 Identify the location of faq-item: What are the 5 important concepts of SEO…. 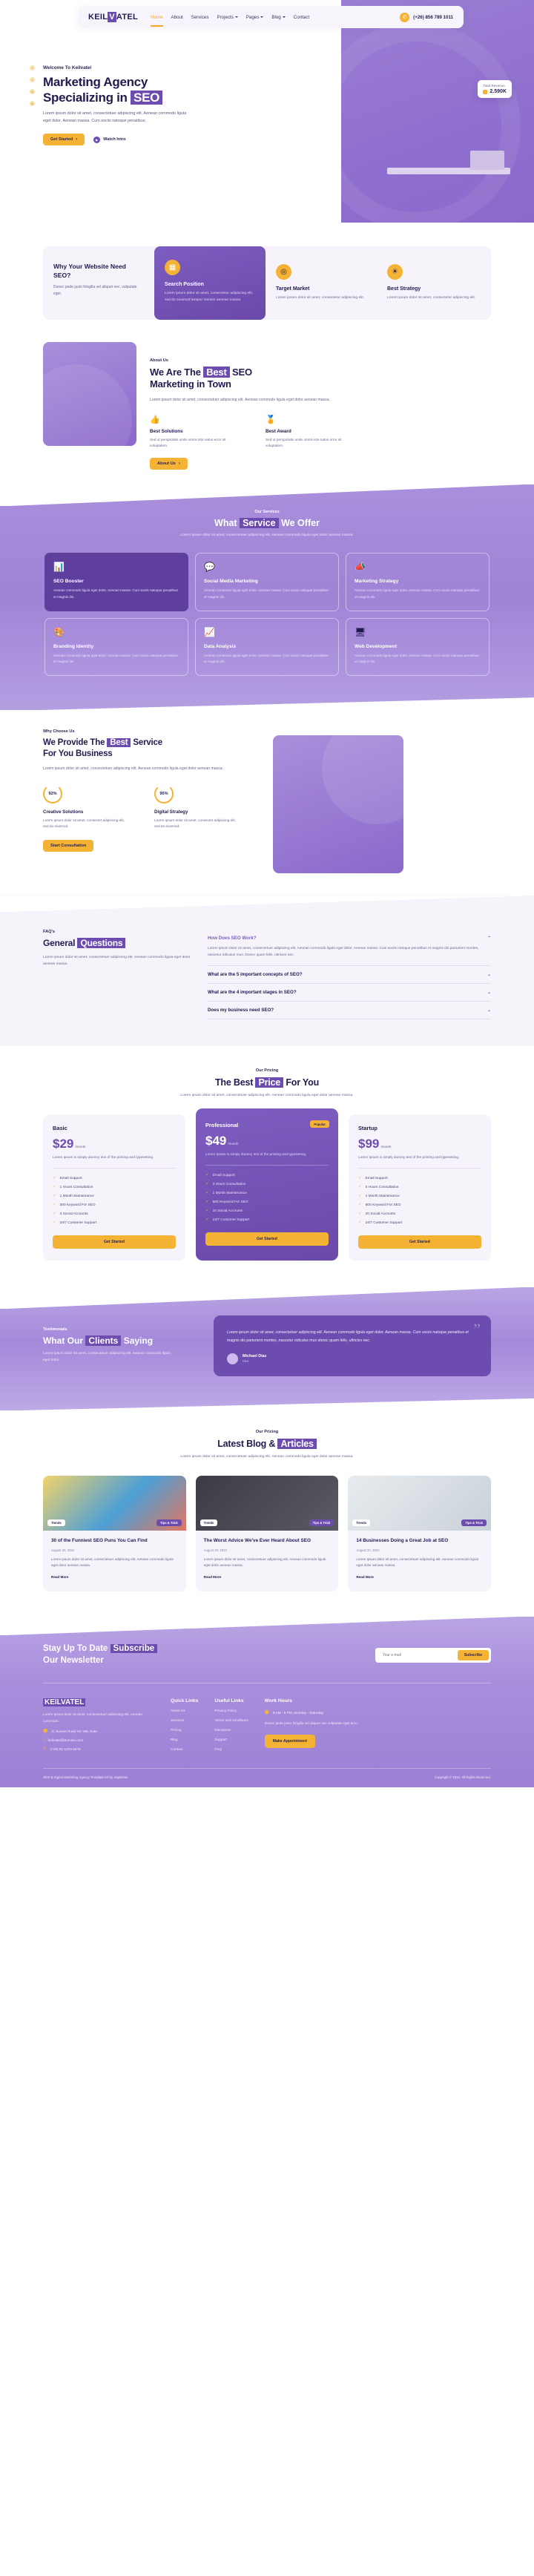
(349, 975).